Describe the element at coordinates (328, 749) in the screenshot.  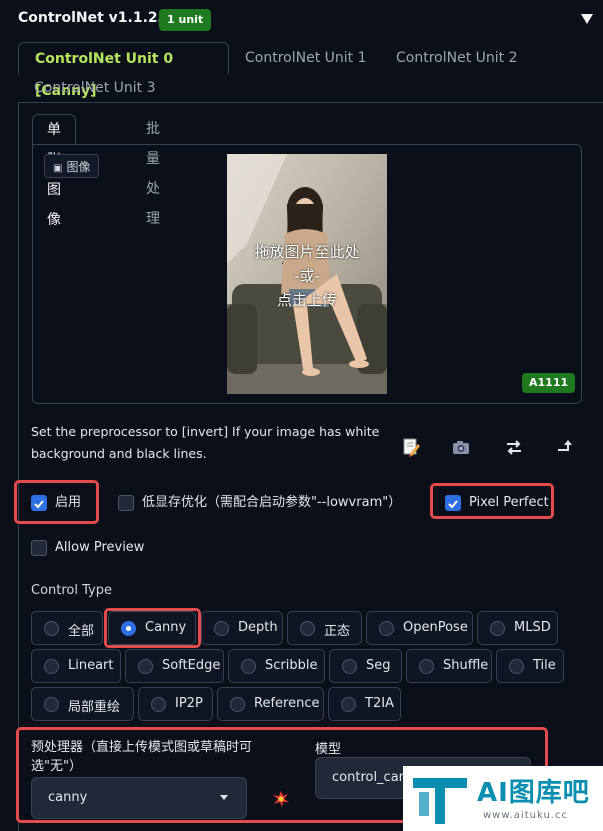
I see `model-label: 模型` at that location.